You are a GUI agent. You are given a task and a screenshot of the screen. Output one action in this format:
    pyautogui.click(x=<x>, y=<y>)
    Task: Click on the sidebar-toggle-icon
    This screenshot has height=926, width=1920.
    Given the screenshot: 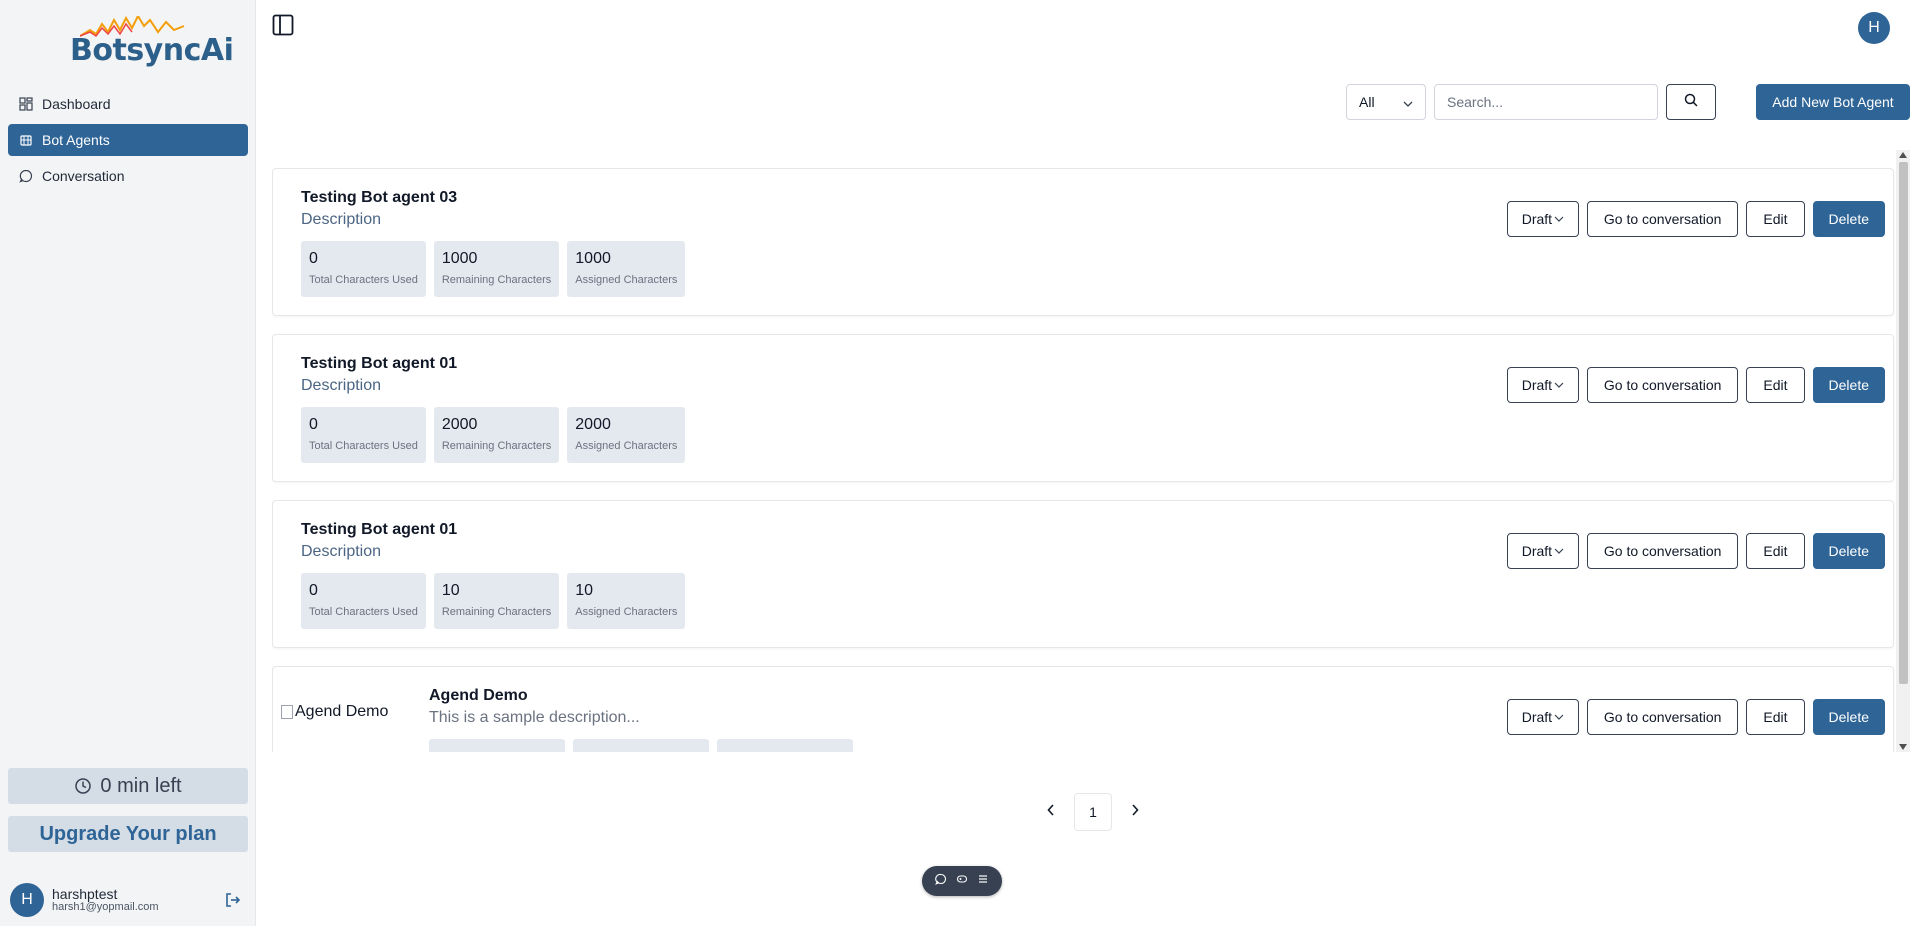 What is the action you would take?
    pyautogui.click(x=283, y=27)
    